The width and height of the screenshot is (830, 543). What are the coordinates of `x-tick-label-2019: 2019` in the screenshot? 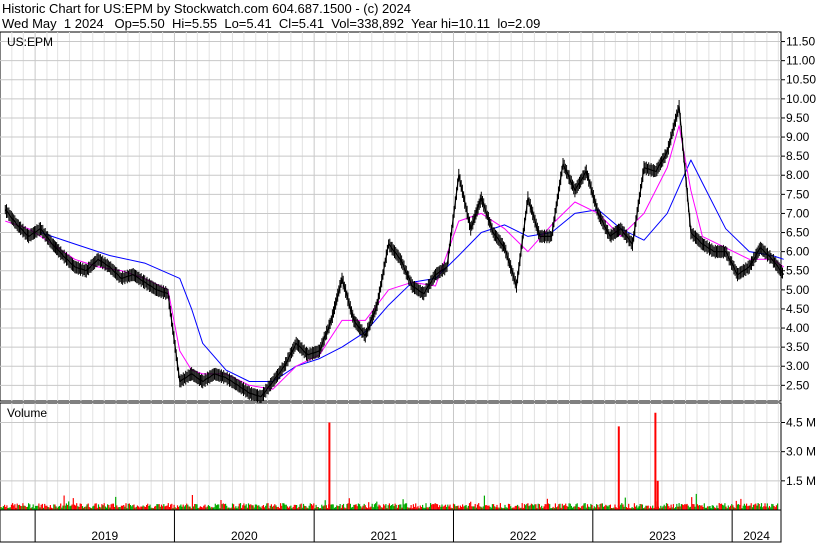 It's located at (104, 536).